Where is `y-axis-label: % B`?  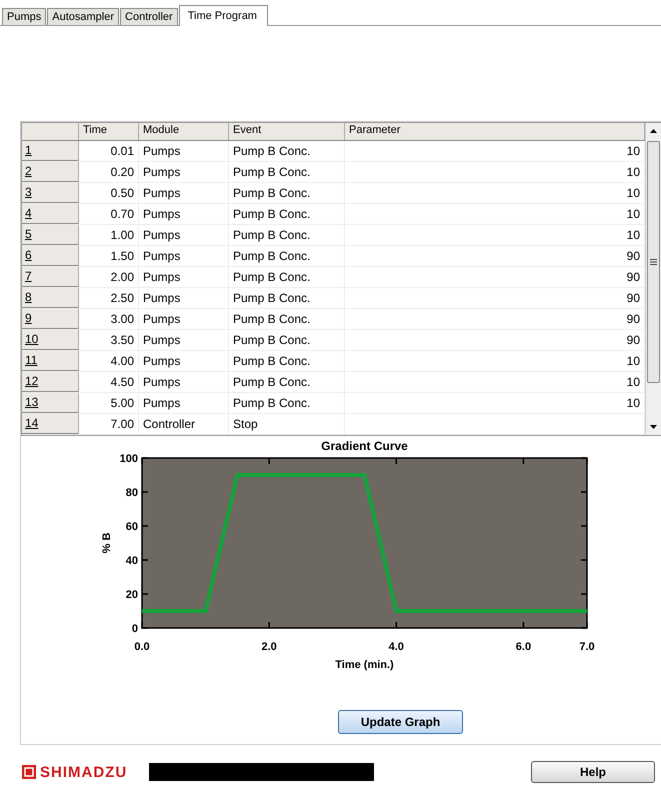 y-axis-label: % B is located at coordinates (106, 543).